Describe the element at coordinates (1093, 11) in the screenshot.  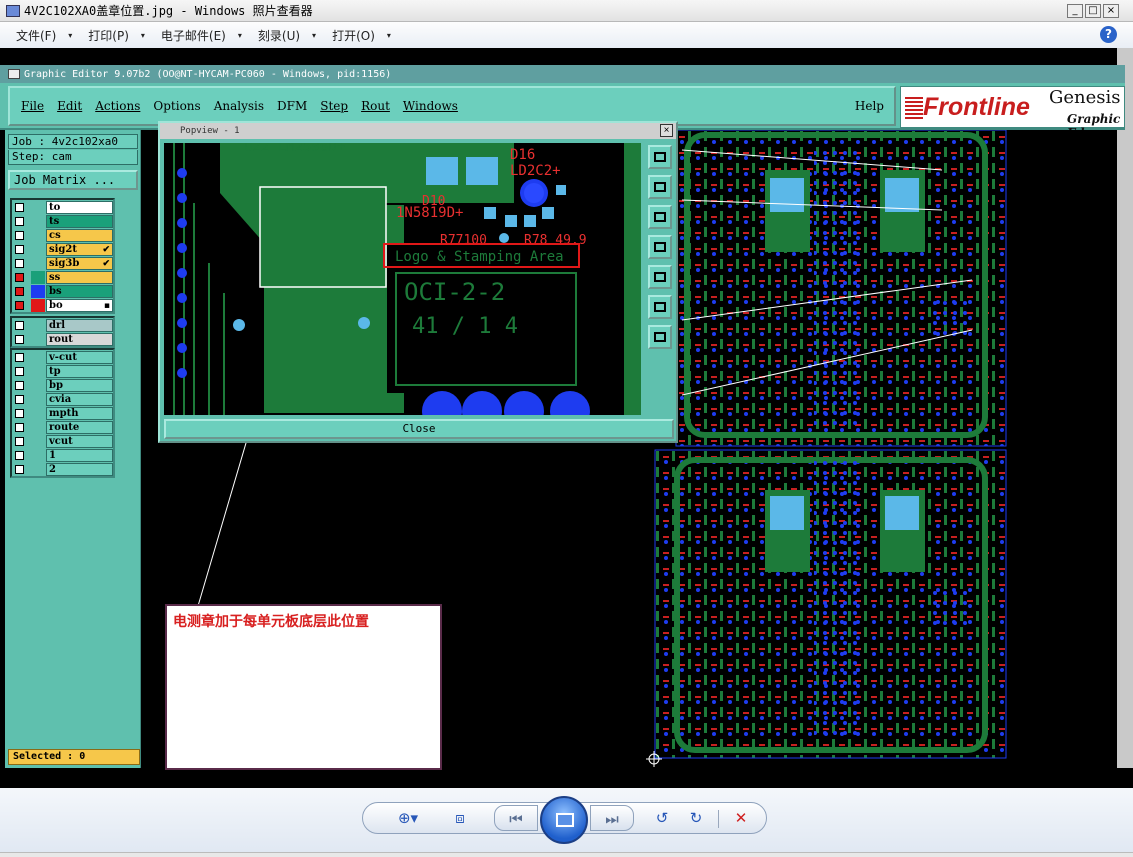
I see `maximize-button: □` at that location.